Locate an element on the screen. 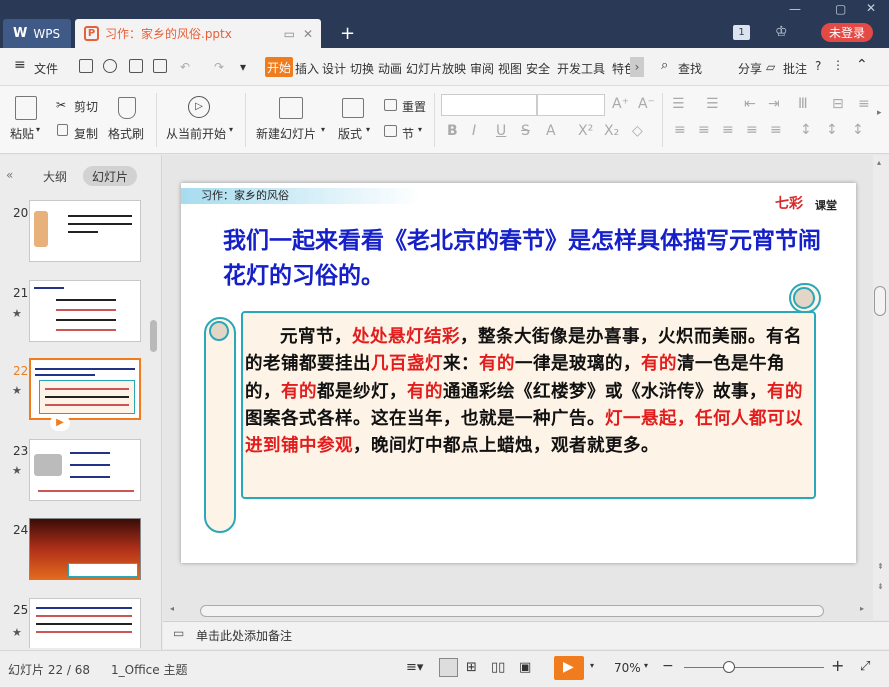 The width and height of the screenshot is (889, 687). section-button: 节 is located at coordinates (408, 133).